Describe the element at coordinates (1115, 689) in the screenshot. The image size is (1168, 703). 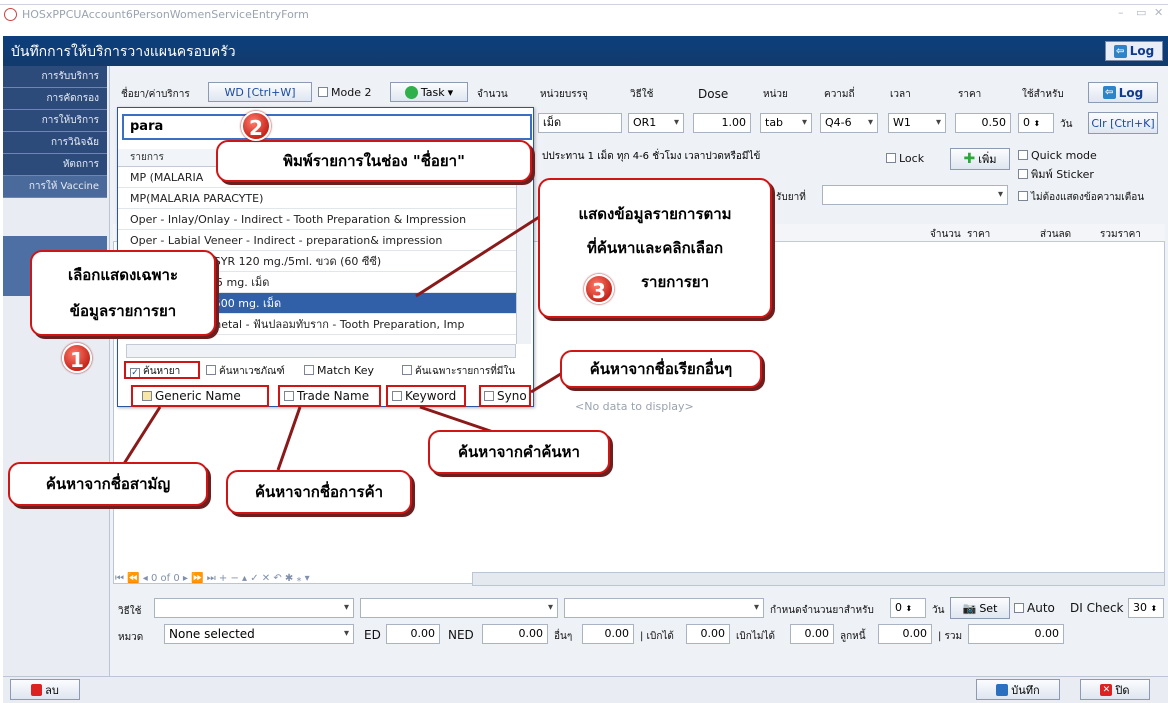
I see `close-button: ✕ ปิด` at that location.